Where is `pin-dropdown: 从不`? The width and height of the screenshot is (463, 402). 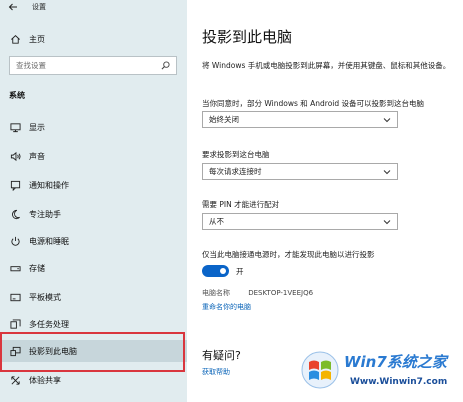 pin-dropdown: 从不 is located at coordinates (300, 221).